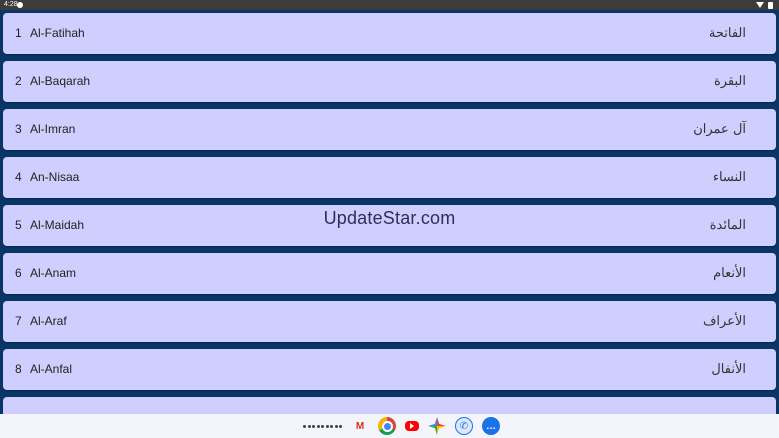 This screenshot has width=779, height=438. Describe the element at coordinates (389, 177) in the screenshot. I see `list-item: 4 An-Nisaa النساء` at that location.